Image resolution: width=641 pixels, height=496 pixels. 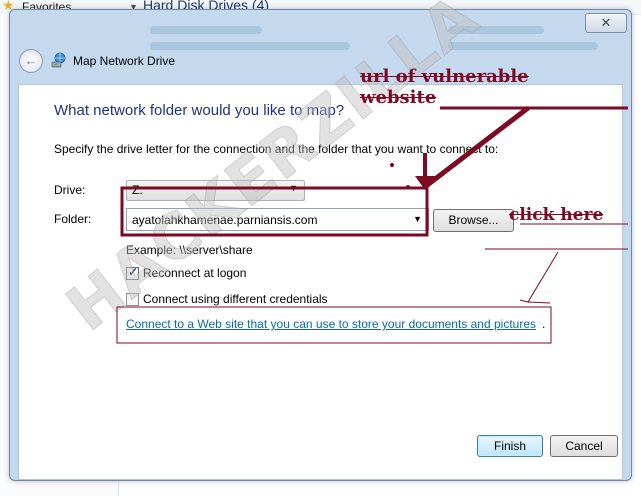 I want to click on folder-highlight-box, so click(x=274, y=211).